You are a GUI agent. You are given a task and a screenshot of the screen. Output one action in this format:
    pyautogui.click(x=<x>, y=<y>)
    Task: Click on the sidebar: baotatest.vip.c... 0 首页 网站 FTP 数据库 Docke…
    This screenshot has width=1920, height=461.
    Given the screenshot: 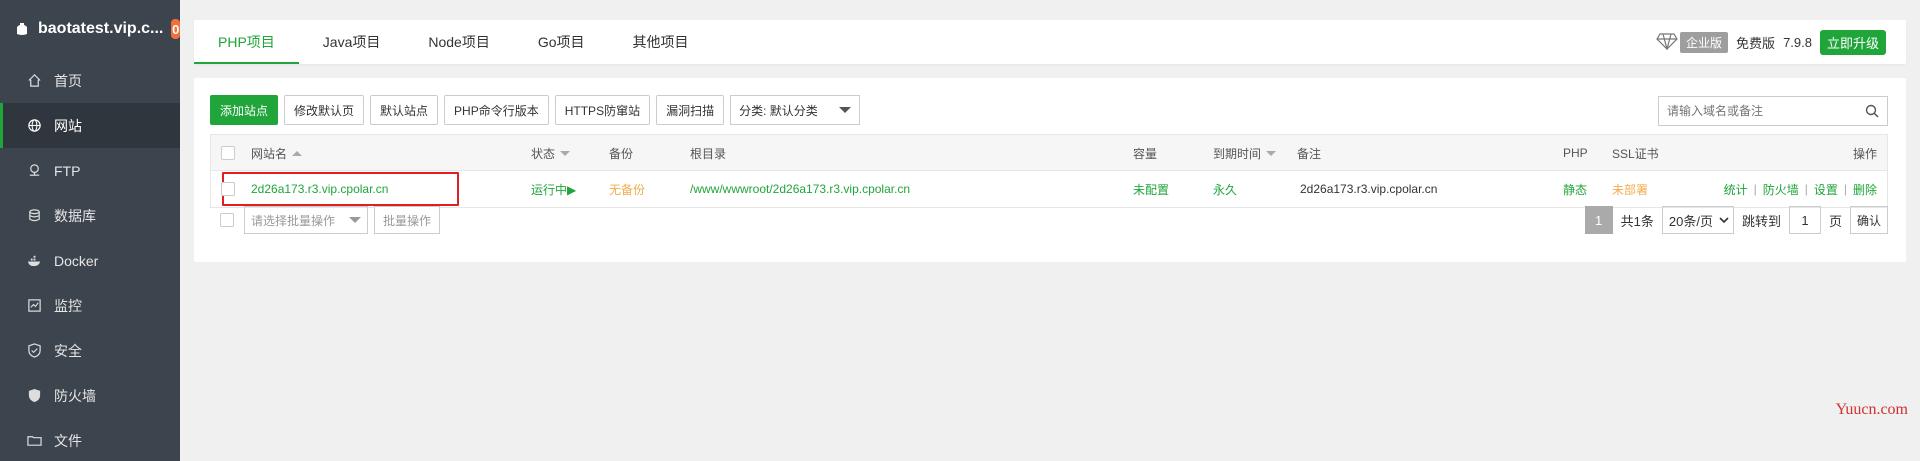 What is the action you would take?
    pyautogui.click(x=90, y=230)
    